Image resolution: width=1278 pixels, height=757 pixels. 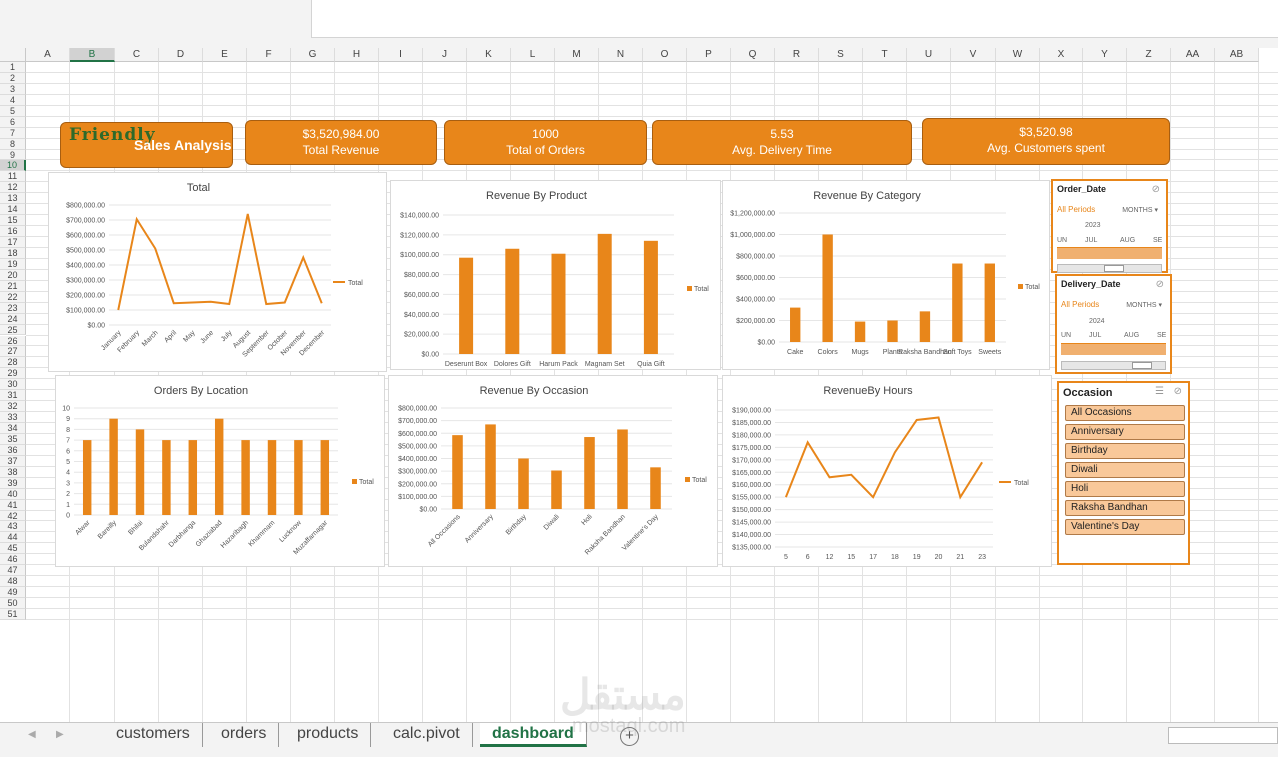 What do you see at coordinates (13, 407) in the screenshot?
I see `row-header: 32` at bounding box center [13, 407].